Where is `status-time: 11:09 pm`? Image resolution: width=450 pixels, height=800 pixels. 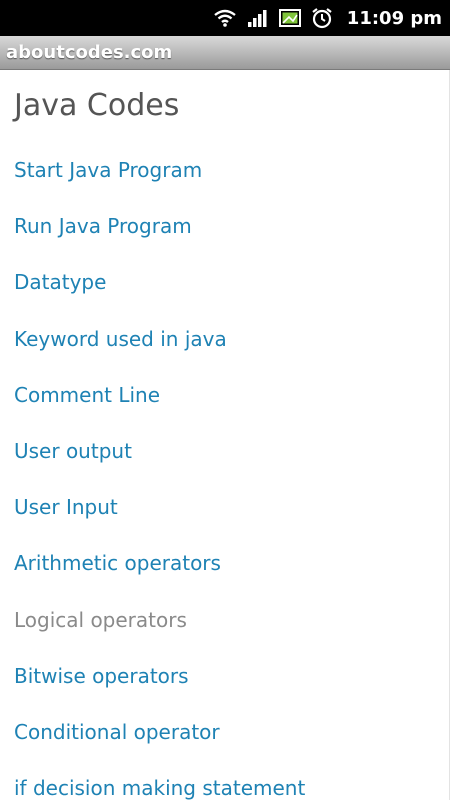 status-time: 11:09 pm is located at coordinates (394, 18).